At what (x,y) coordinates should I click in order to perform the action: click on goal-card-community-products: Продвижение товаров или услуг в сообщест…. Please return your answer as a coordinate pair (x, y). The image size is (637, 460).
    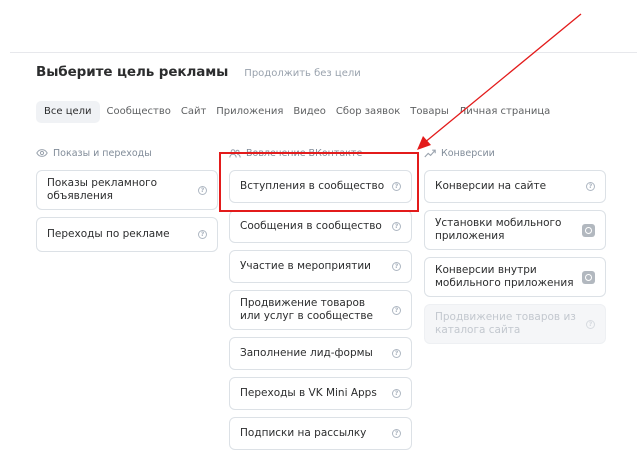
    Looking at the image, I should click on (320, 310).